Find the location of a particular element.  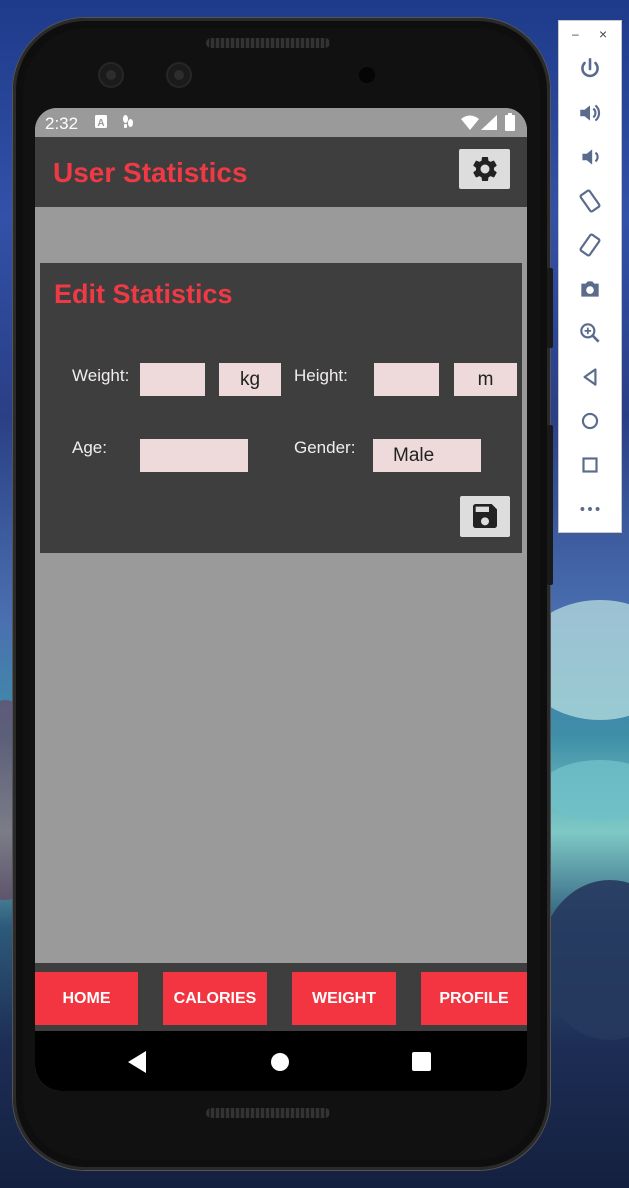

age-label: Age: is located at coordinates (89, 447).